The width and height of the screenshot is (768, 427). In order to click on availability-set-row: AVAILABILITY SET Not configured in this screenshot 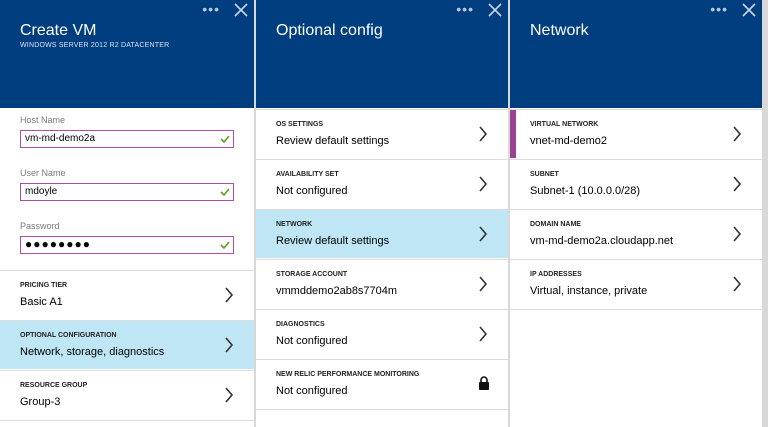, I will do `click(382, 183)`.